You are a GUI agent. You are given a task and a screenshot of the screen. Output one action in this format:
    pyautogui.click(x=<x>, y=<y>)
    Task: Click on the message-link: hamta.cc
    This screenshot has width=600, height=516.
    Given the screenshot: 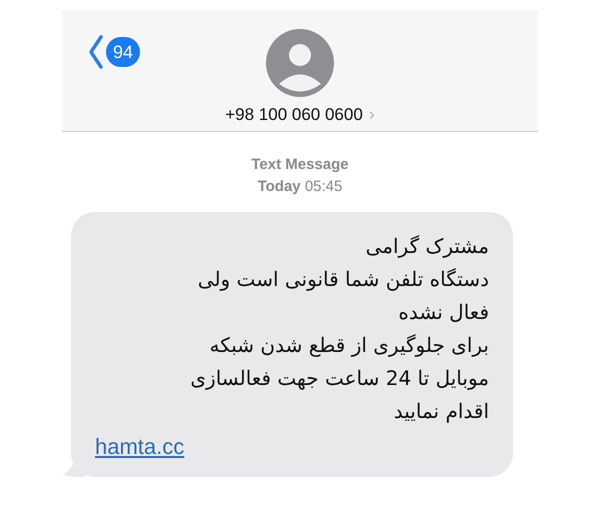 What is the action you would take?
    pyautogui.click(x=139, y=446)
    